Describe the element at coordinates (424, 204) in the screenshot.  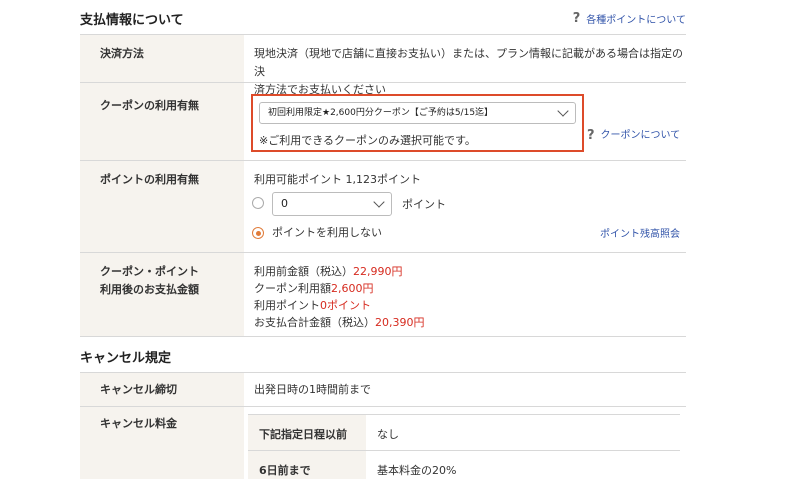
I see `points-unit: ポイント` at that location.